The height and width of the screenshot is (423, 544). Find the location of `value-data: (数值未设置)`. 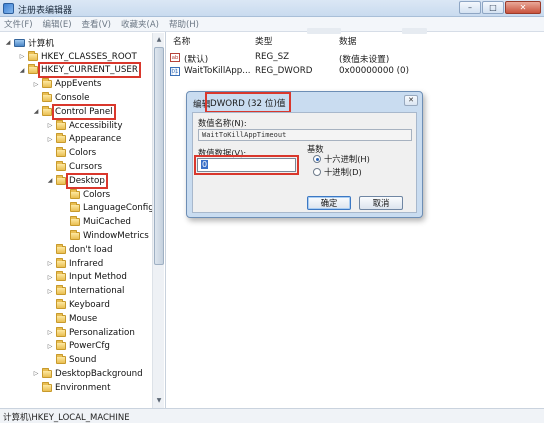

value-data: (数值未设置) is located at coordinates (364, 60).